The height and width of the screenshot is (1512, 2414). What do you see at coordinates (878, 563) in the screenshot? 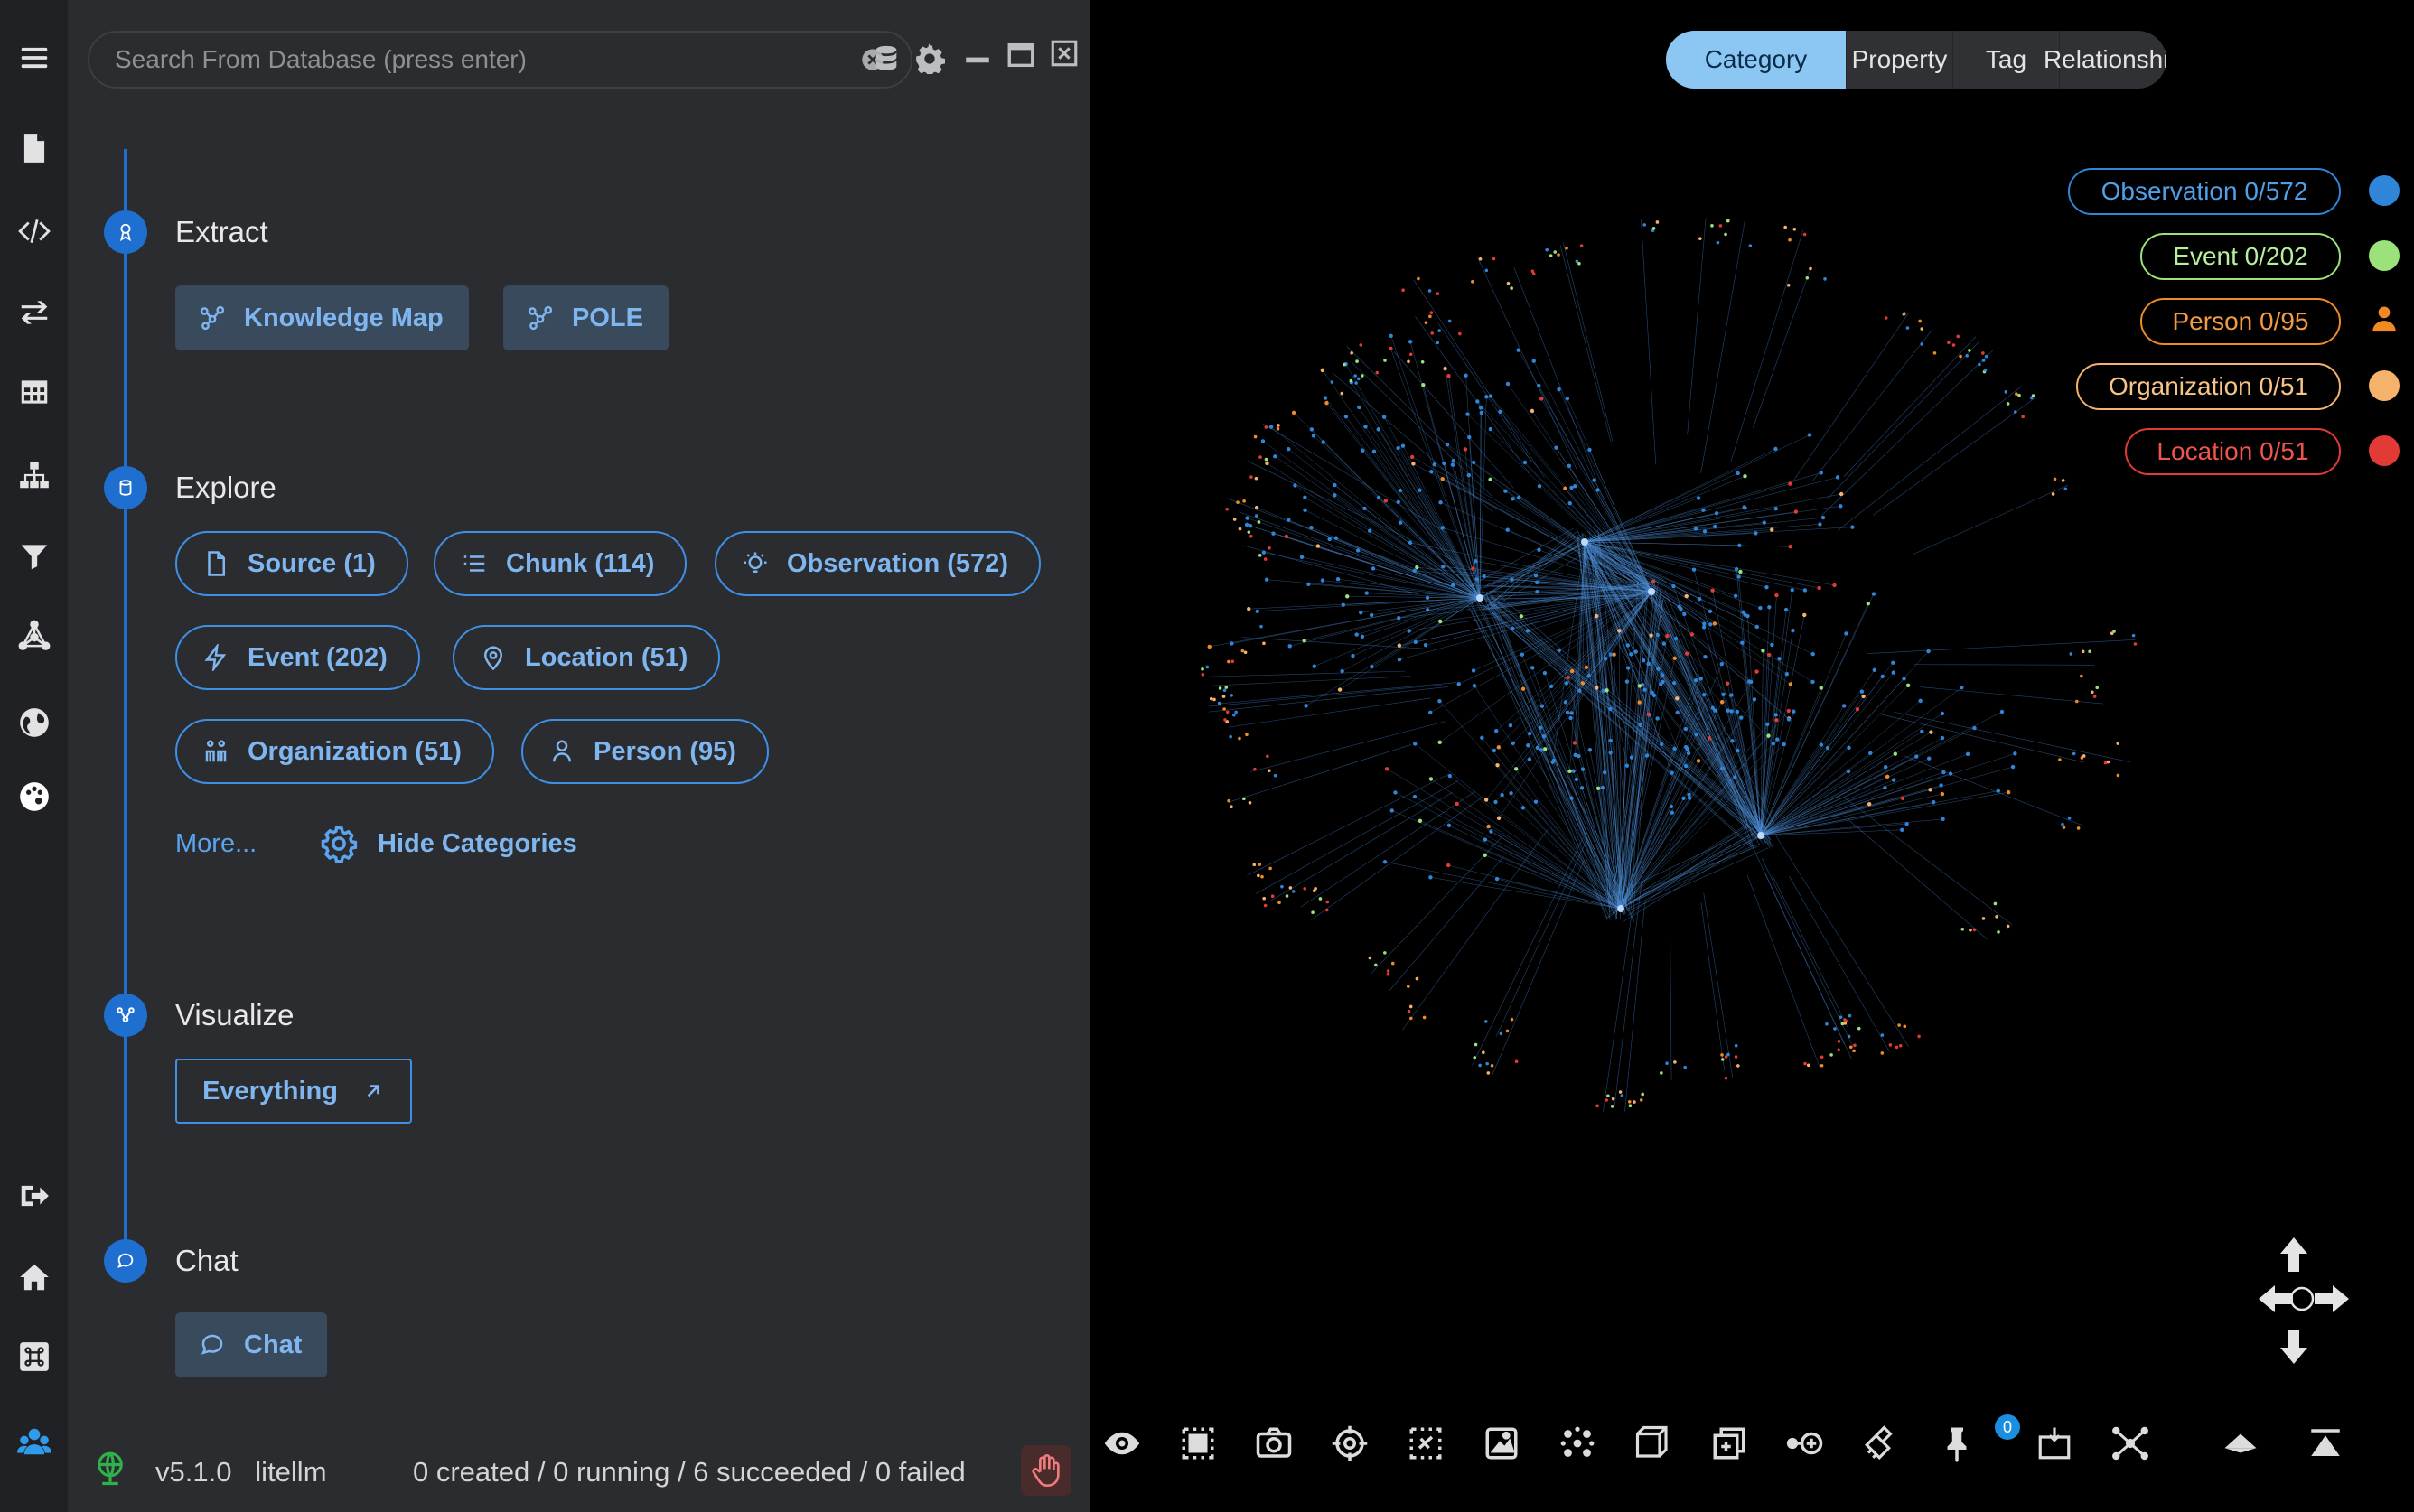
I see `chip-observation: Observation (572)` at bounding box center [878, 563].